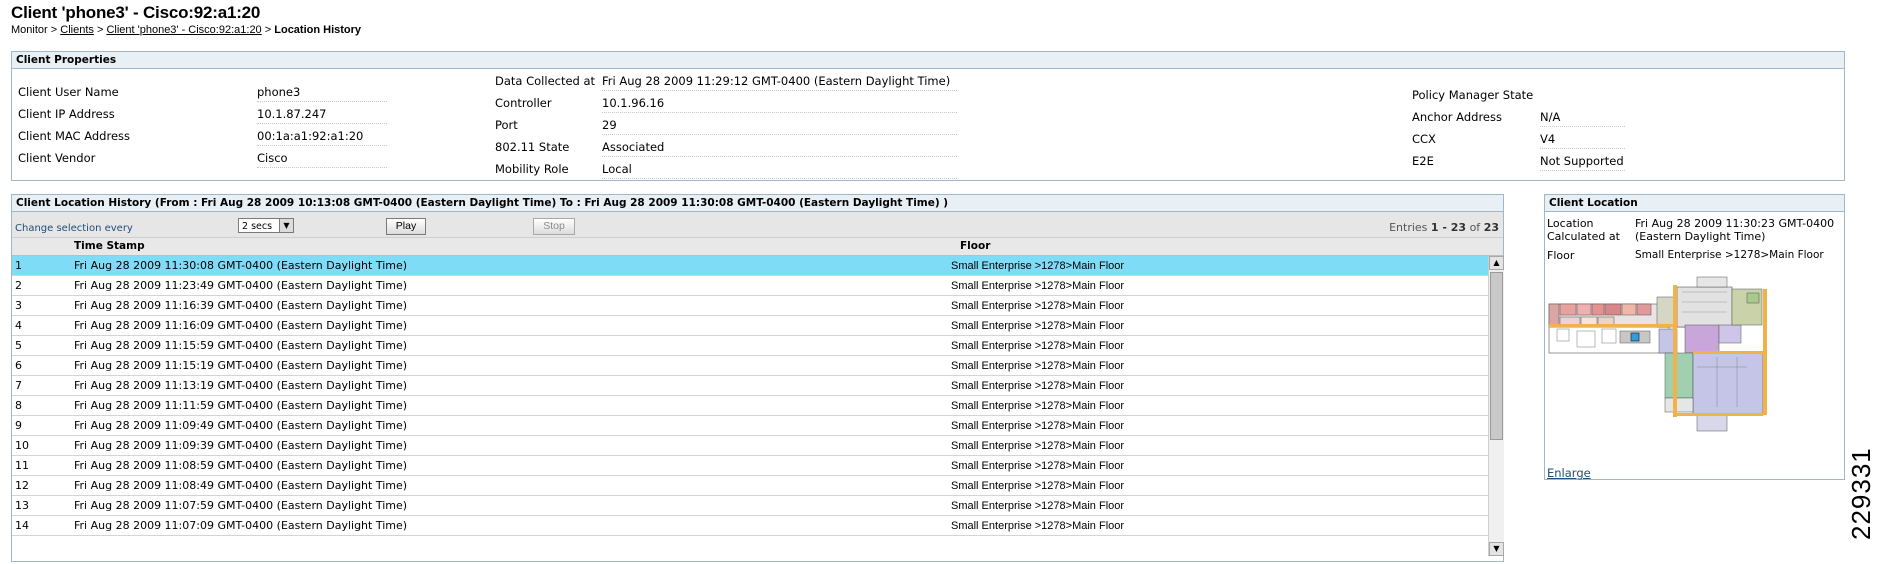  What do you see at coordinates (1582, 118) in the screenshot?
I see `prop-value: N/A` at bounding box center [1582, 118].